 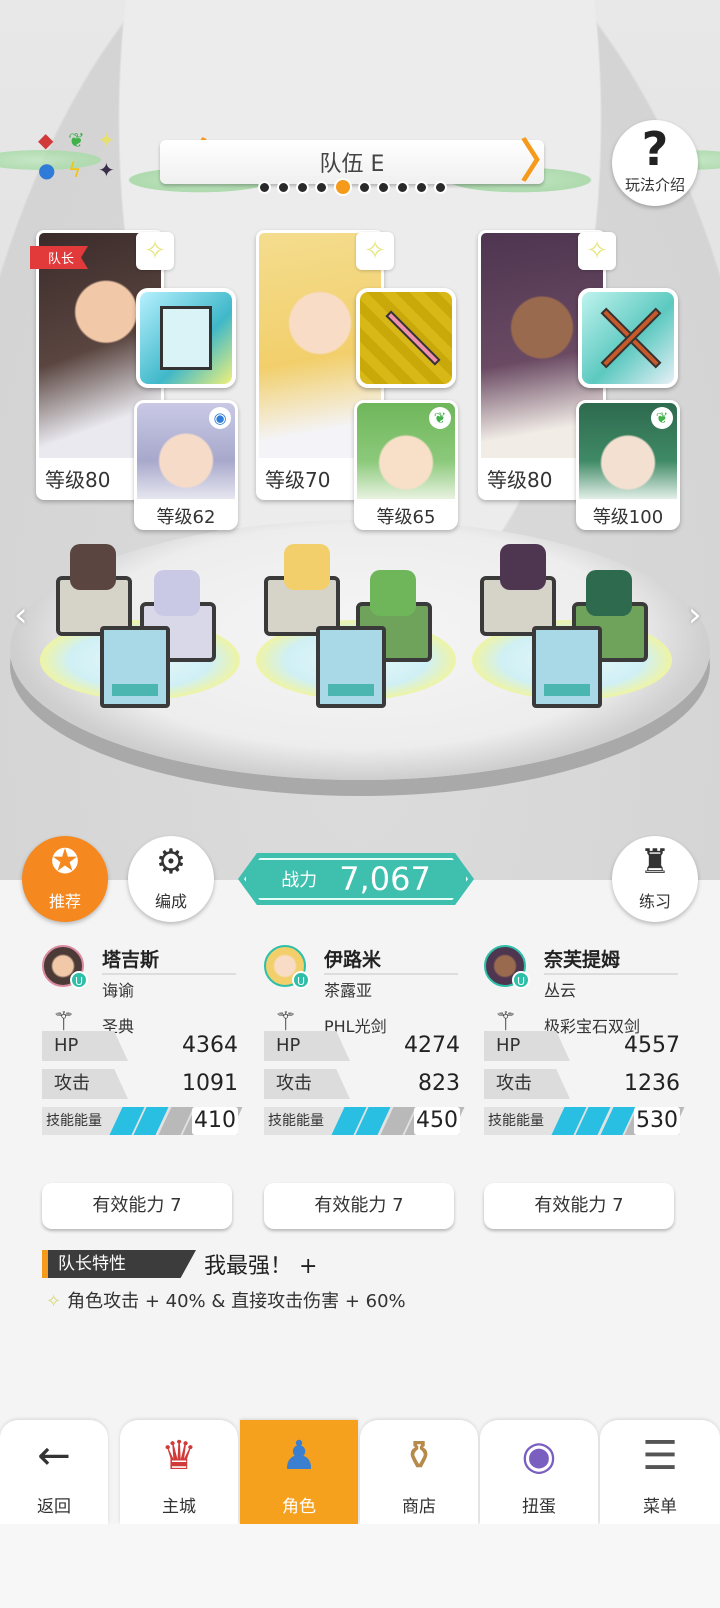 I want to click on attack-value: 1236, so click(x=652, y=1083).